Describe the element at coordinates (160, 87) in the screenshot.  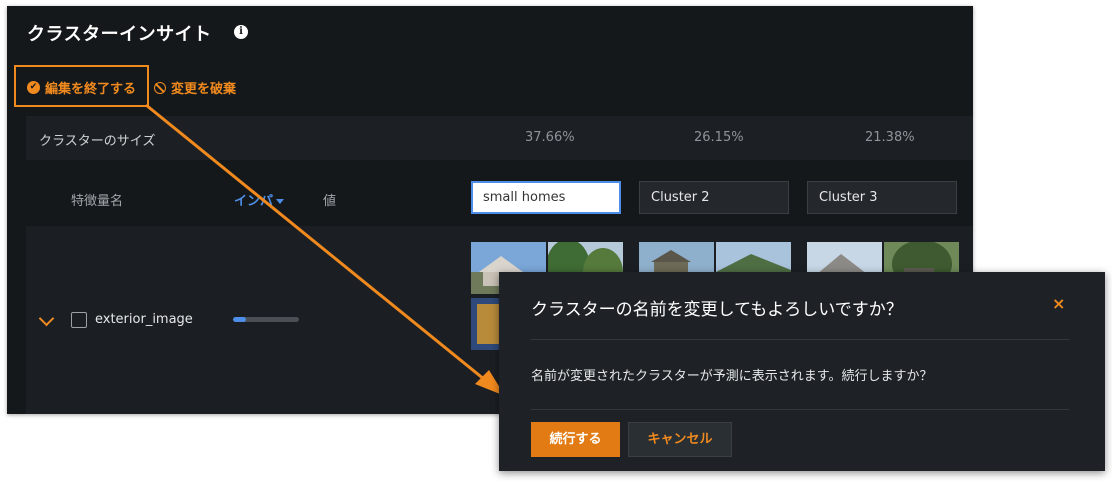
I see `ban-icon` at that location.